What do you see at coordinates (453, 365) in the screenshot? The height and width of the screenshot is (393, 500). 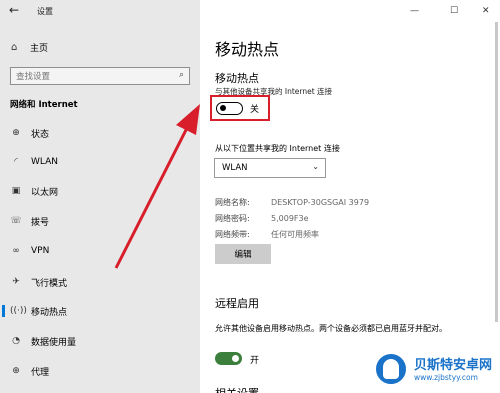 I see `watermark-brand: 贝斯特安卓网` at bounding box center [453, 365].